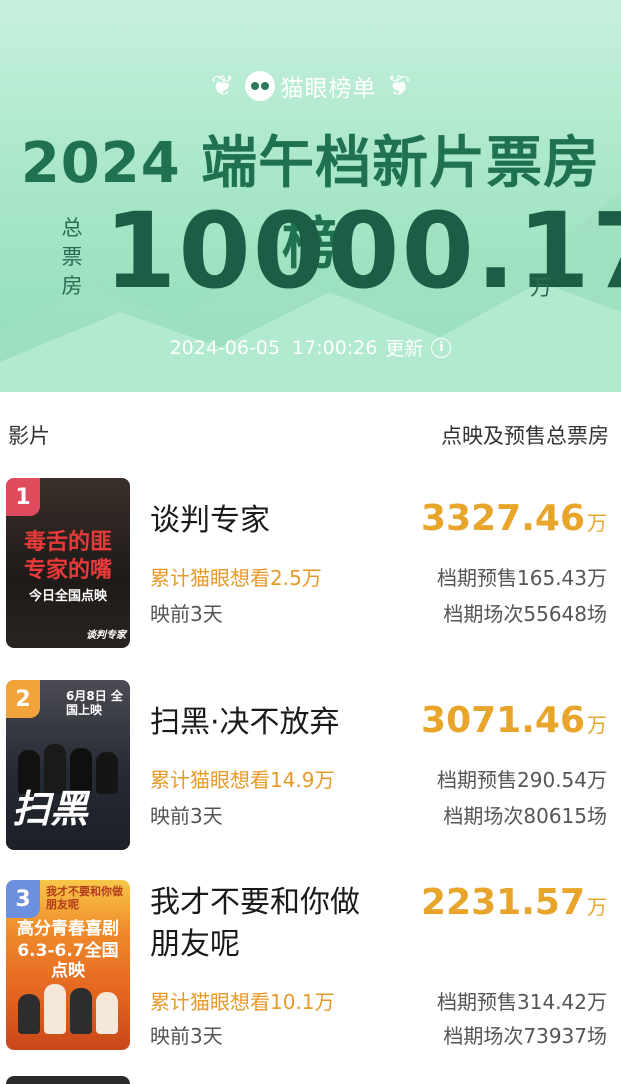 This screenshot has width=621, height=1084. What do you see at coordinates (522, 1002) in the screenshot?
I see `presale-amount: 档期预售314.42万` at bounding box center [522, 1002].